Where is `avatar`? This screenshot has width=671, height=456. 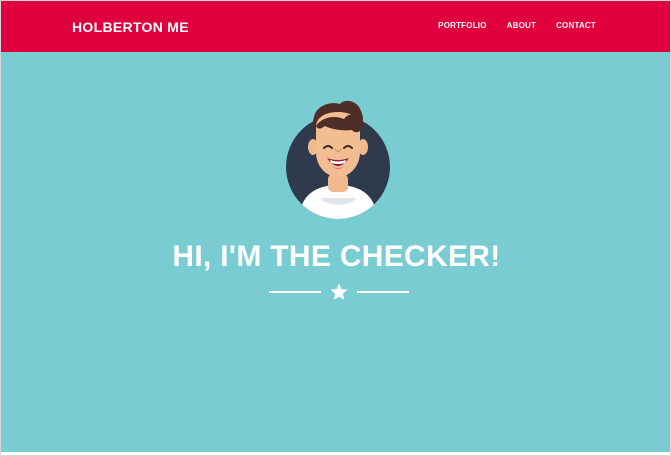
avatar is located at coordinates (338, 159).